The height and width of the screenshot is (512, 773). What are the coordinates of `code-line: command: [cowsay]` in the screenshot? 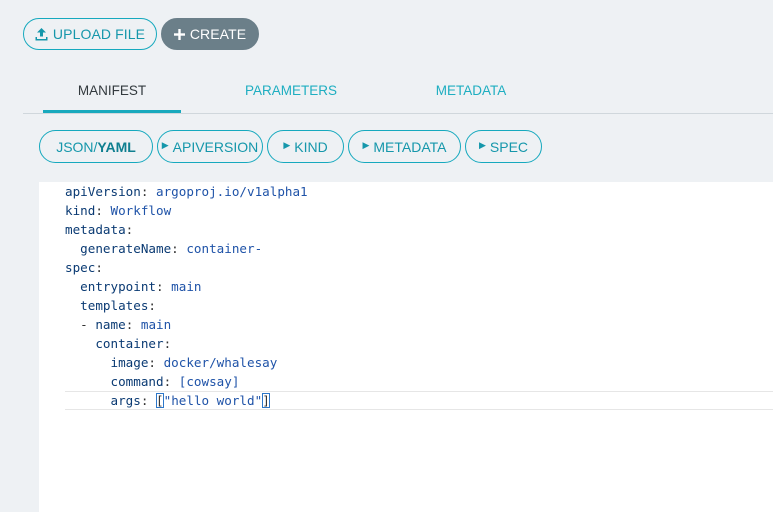 It's located at (175, 381).